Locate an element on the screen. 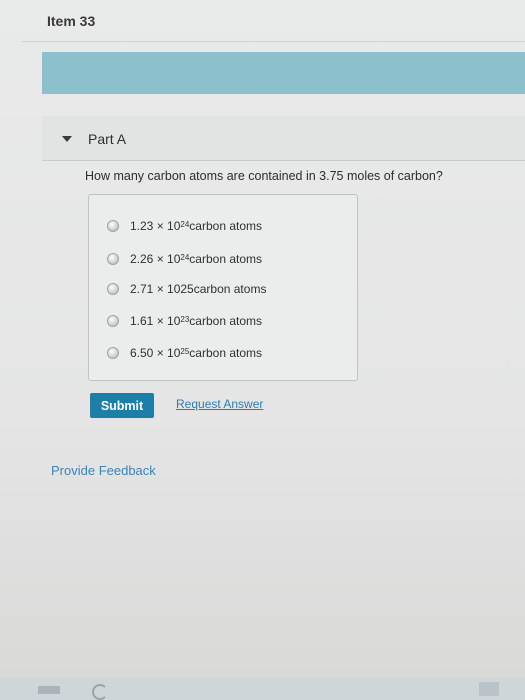 This screenshot has height=700, width=525. item-banner is located at coordinates (283, 73).